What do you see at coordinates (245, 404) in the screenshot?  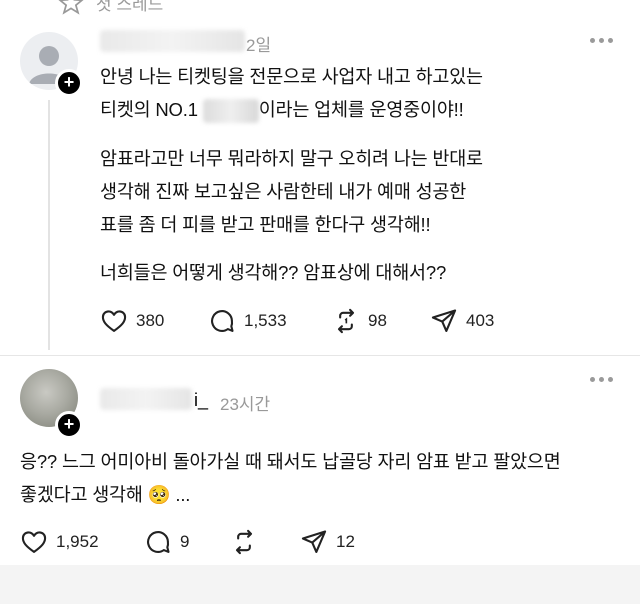 I see `post-time: 23시간` at bounding box center [245, 404].